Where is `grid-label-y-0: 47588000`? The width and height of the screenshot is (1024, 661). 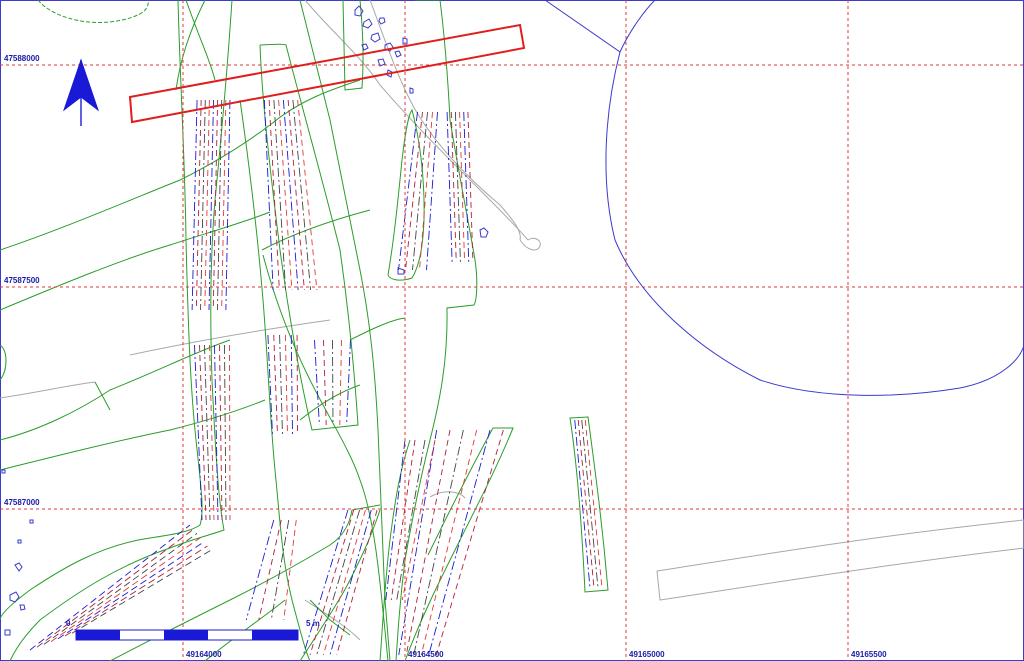
grid-label-y-0: 47588000 is located at coordinates (22, 58).